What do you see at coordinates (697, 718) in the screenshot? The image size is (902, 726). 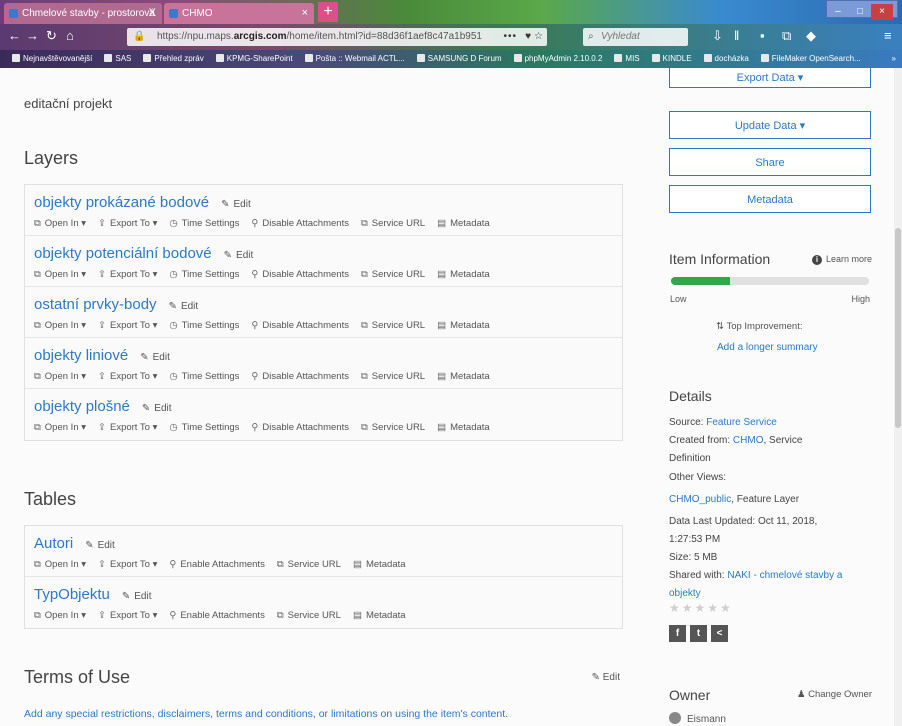 I see `owner-user: Eismann` at bounding box center [697, 718].